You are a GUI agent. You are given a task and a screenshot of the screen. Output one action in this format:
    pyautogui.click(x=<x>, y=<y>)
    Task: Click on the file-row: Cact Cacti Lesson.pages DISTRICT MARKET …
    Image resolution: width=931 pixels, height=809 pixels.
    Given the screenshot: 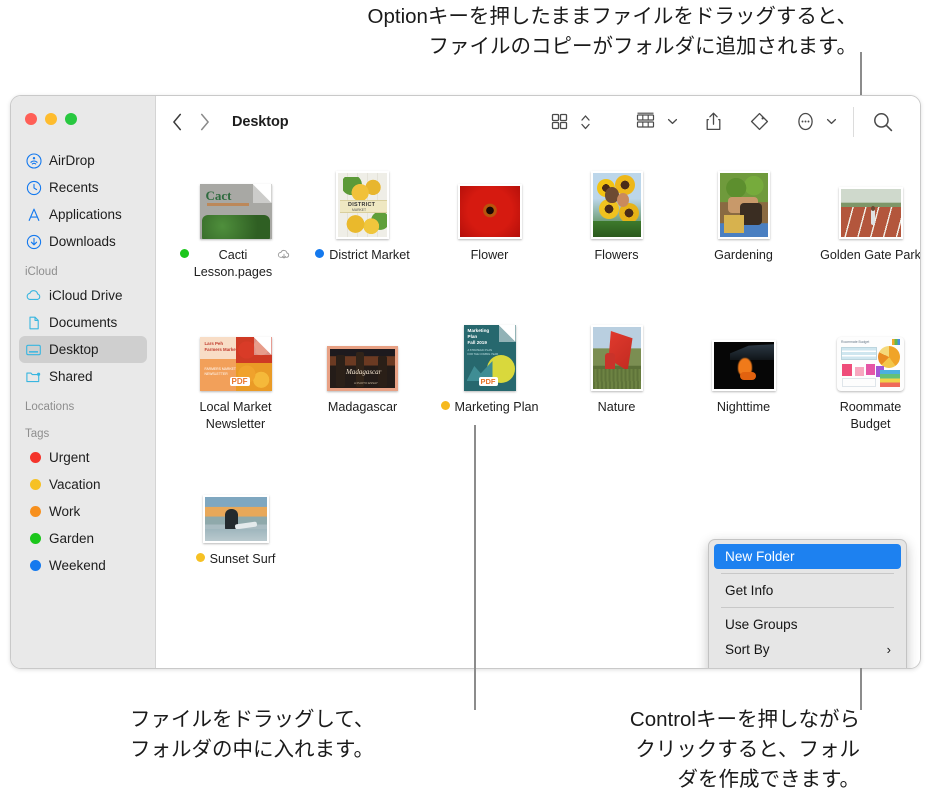 What is the action you would take?
    pyautogui.click(x=538, y=229)
    